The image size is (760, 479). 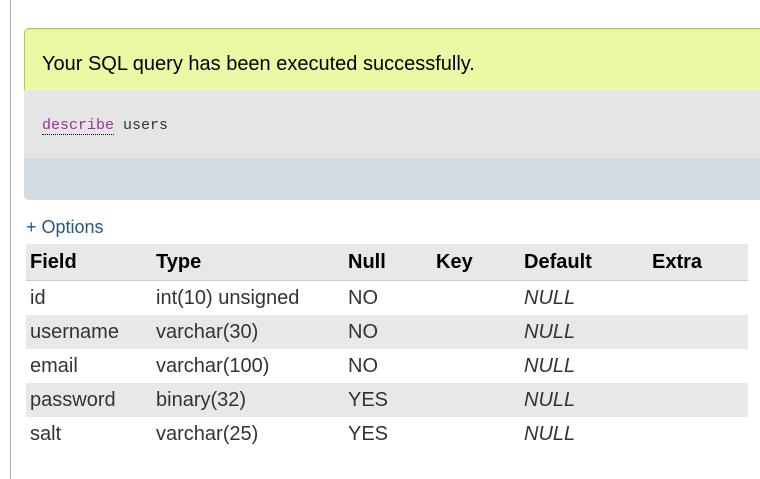 What do you see at coordinates (78, 126) in the screenshot?
I see `sql-keyword-link: describe` at bounding box center [78, 126].